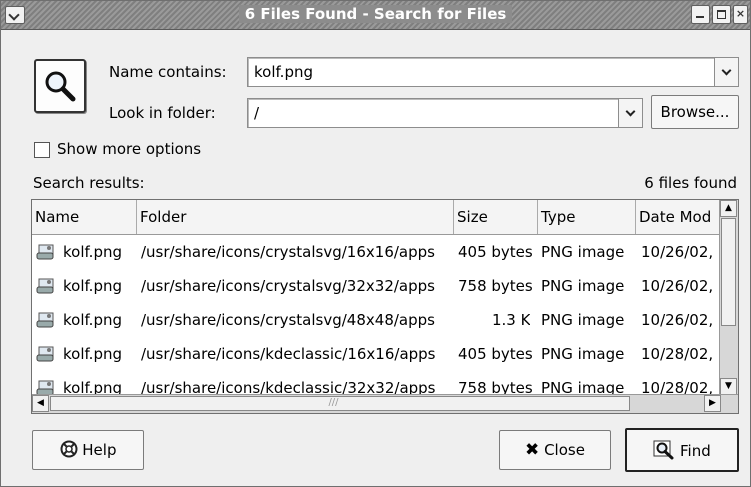 The height and width of the screenshot is (487, 751). I want to click on close-button-label: Close, so click(564, 450).